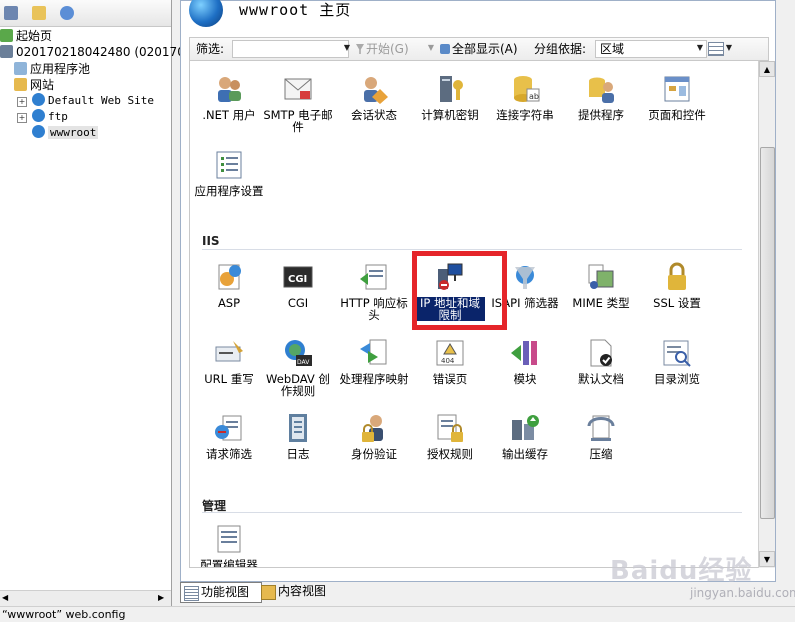 This screenshot has height=622, width=795. I want to click on group-by-label: 分组依据:, so click(560, 49).